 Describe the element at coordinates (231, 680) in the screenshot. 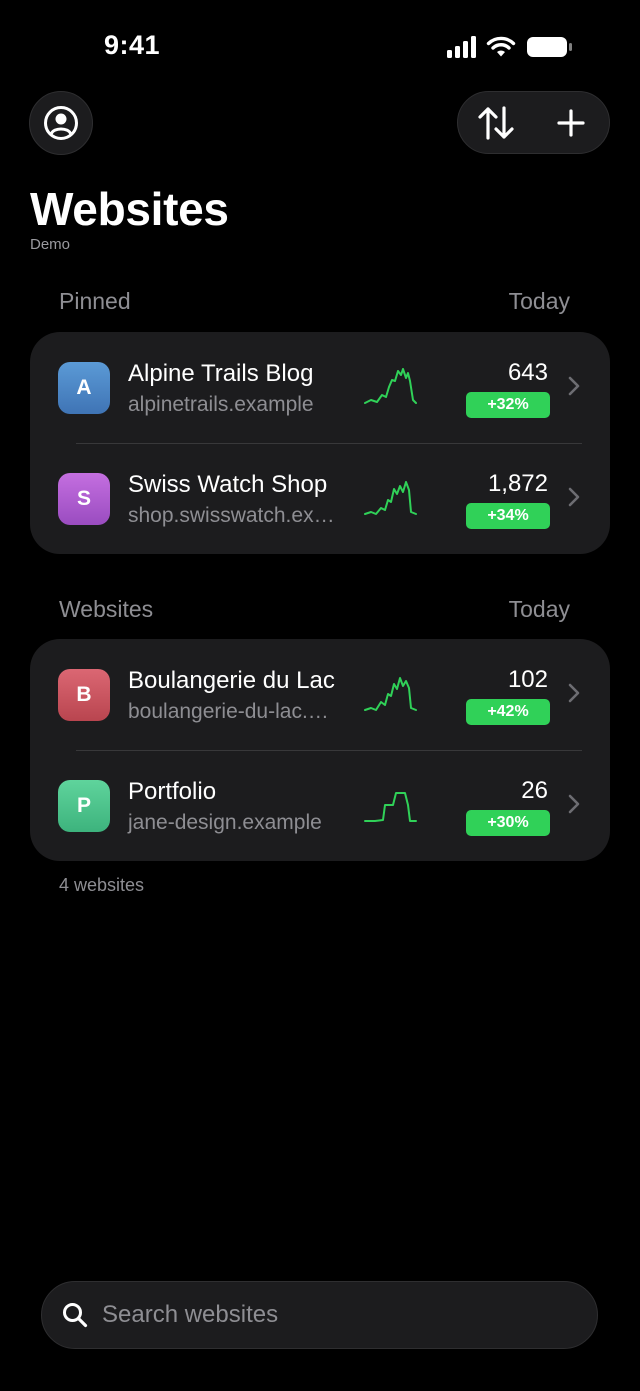

I see `site-name: Boulangerie du Lac` at that location.